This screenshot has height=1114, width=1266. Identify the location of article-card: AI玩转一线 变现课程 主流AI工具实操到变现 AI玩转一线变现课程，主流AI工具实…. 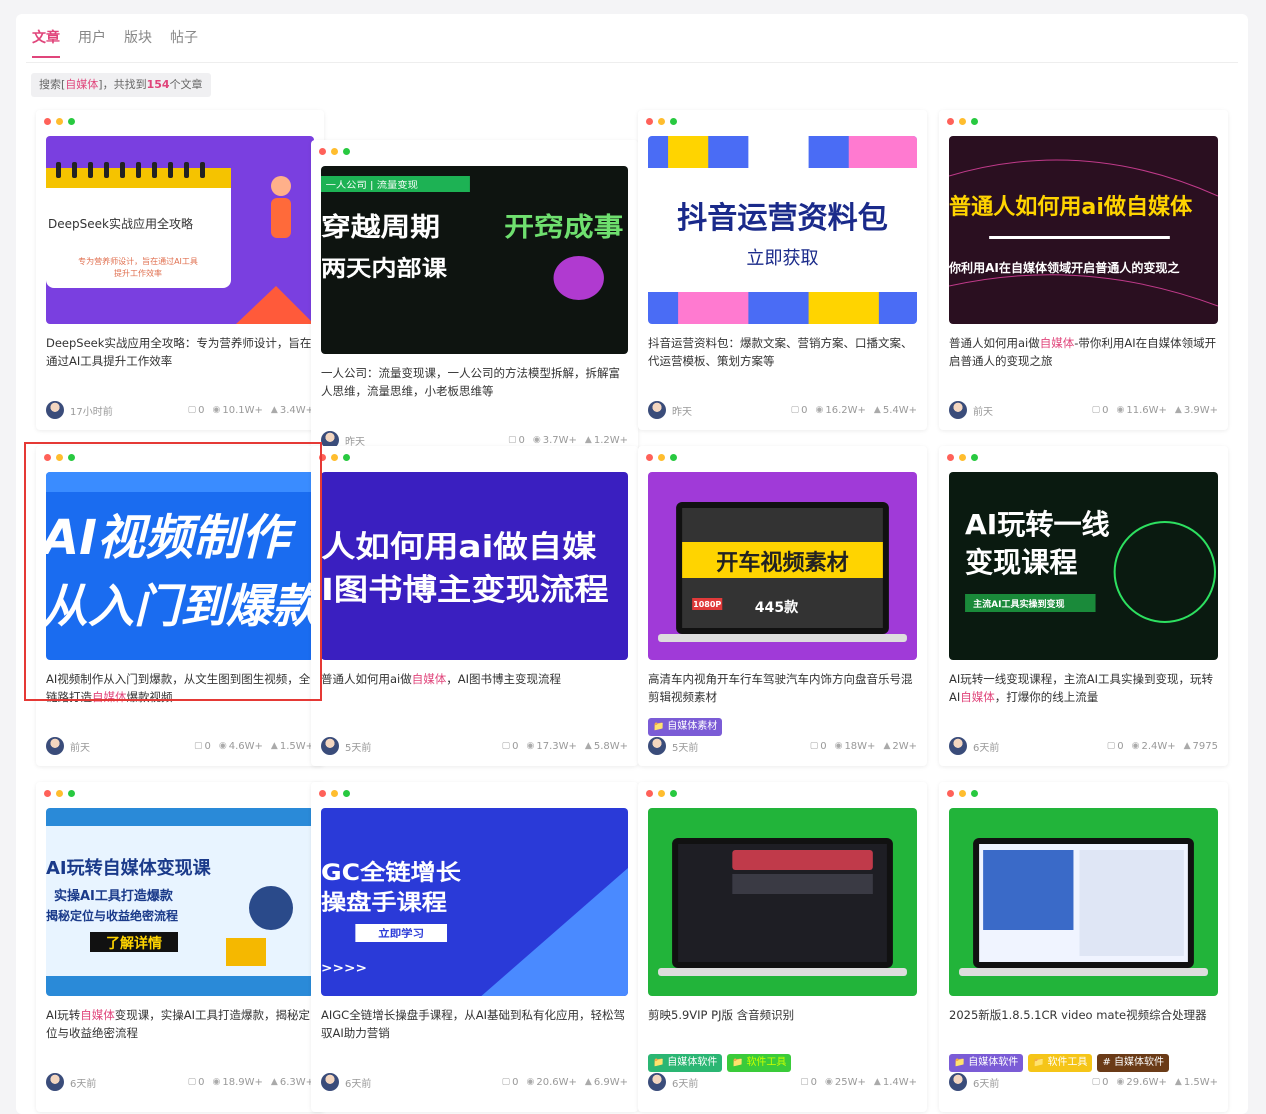
(1083, 606).